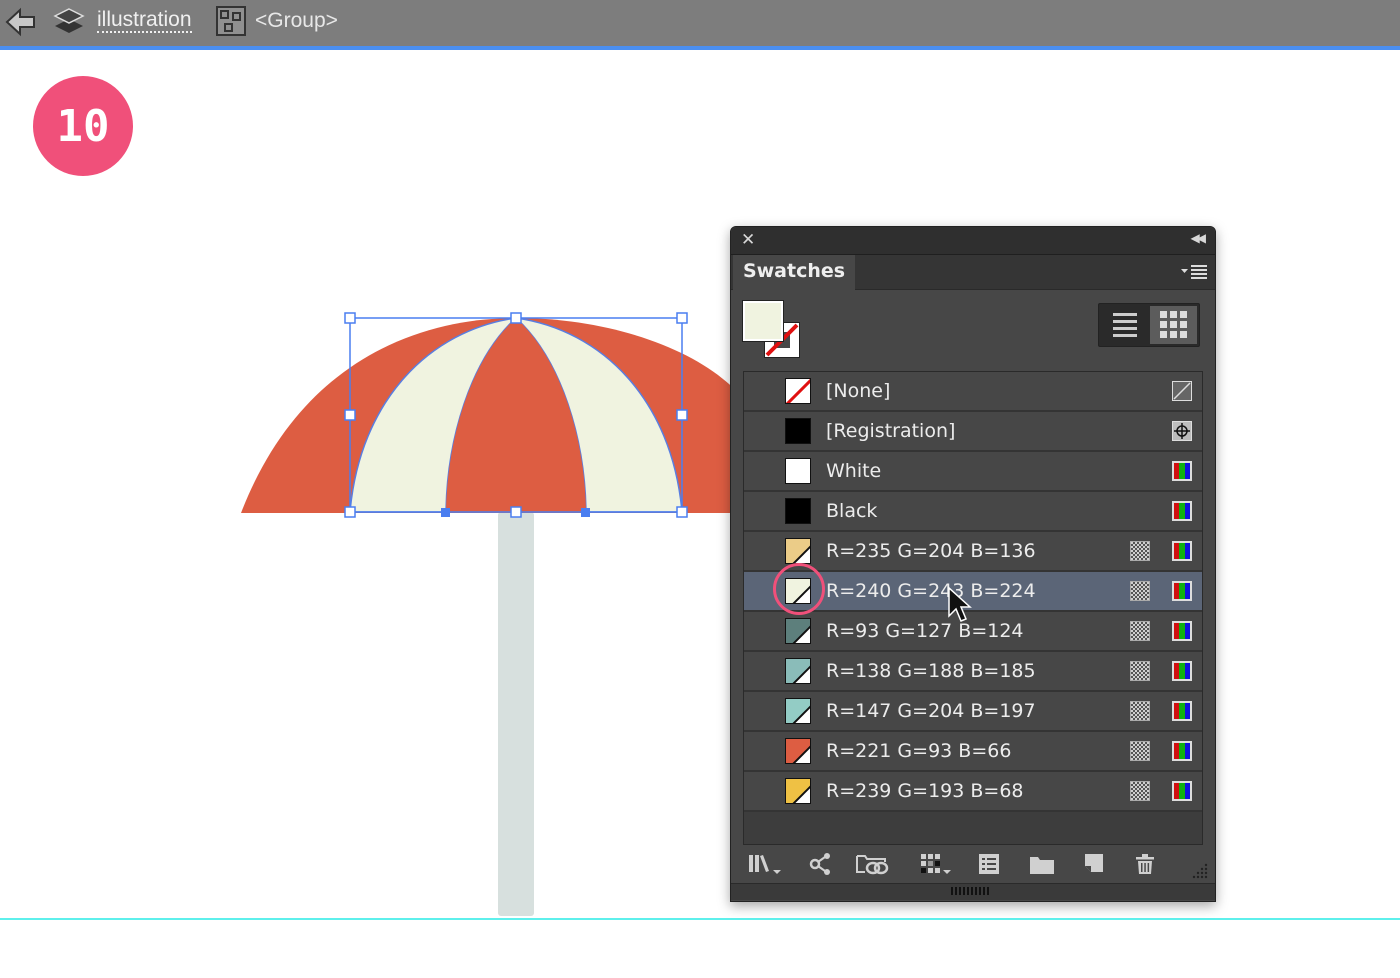 This screenshot has height=978, width=1400. Describe the element at coordinates (973, 432) in the screenshot. I see `swatch-row-registration: [Registration]` at that location.